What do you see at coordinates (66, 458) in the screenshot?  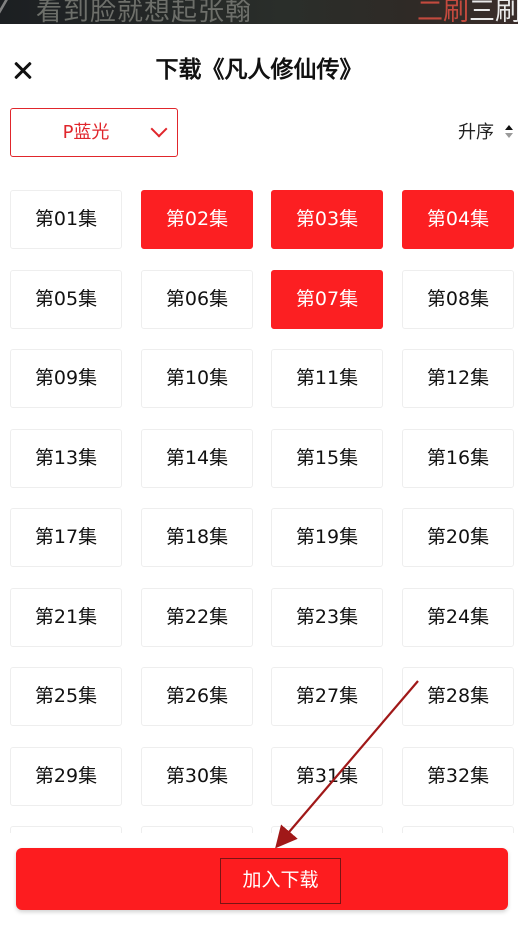 I see `episode-item: 第13集` at bounding box center [66, 458].